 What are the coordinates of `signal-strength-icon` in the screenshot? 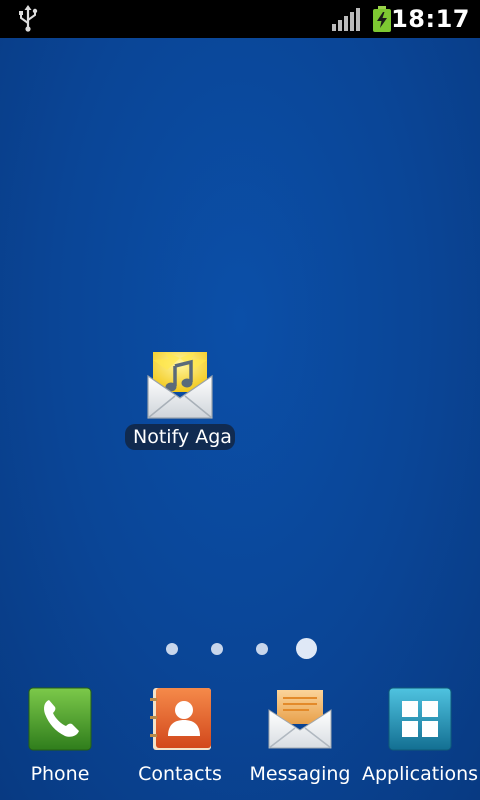 It's located at (346, 19).